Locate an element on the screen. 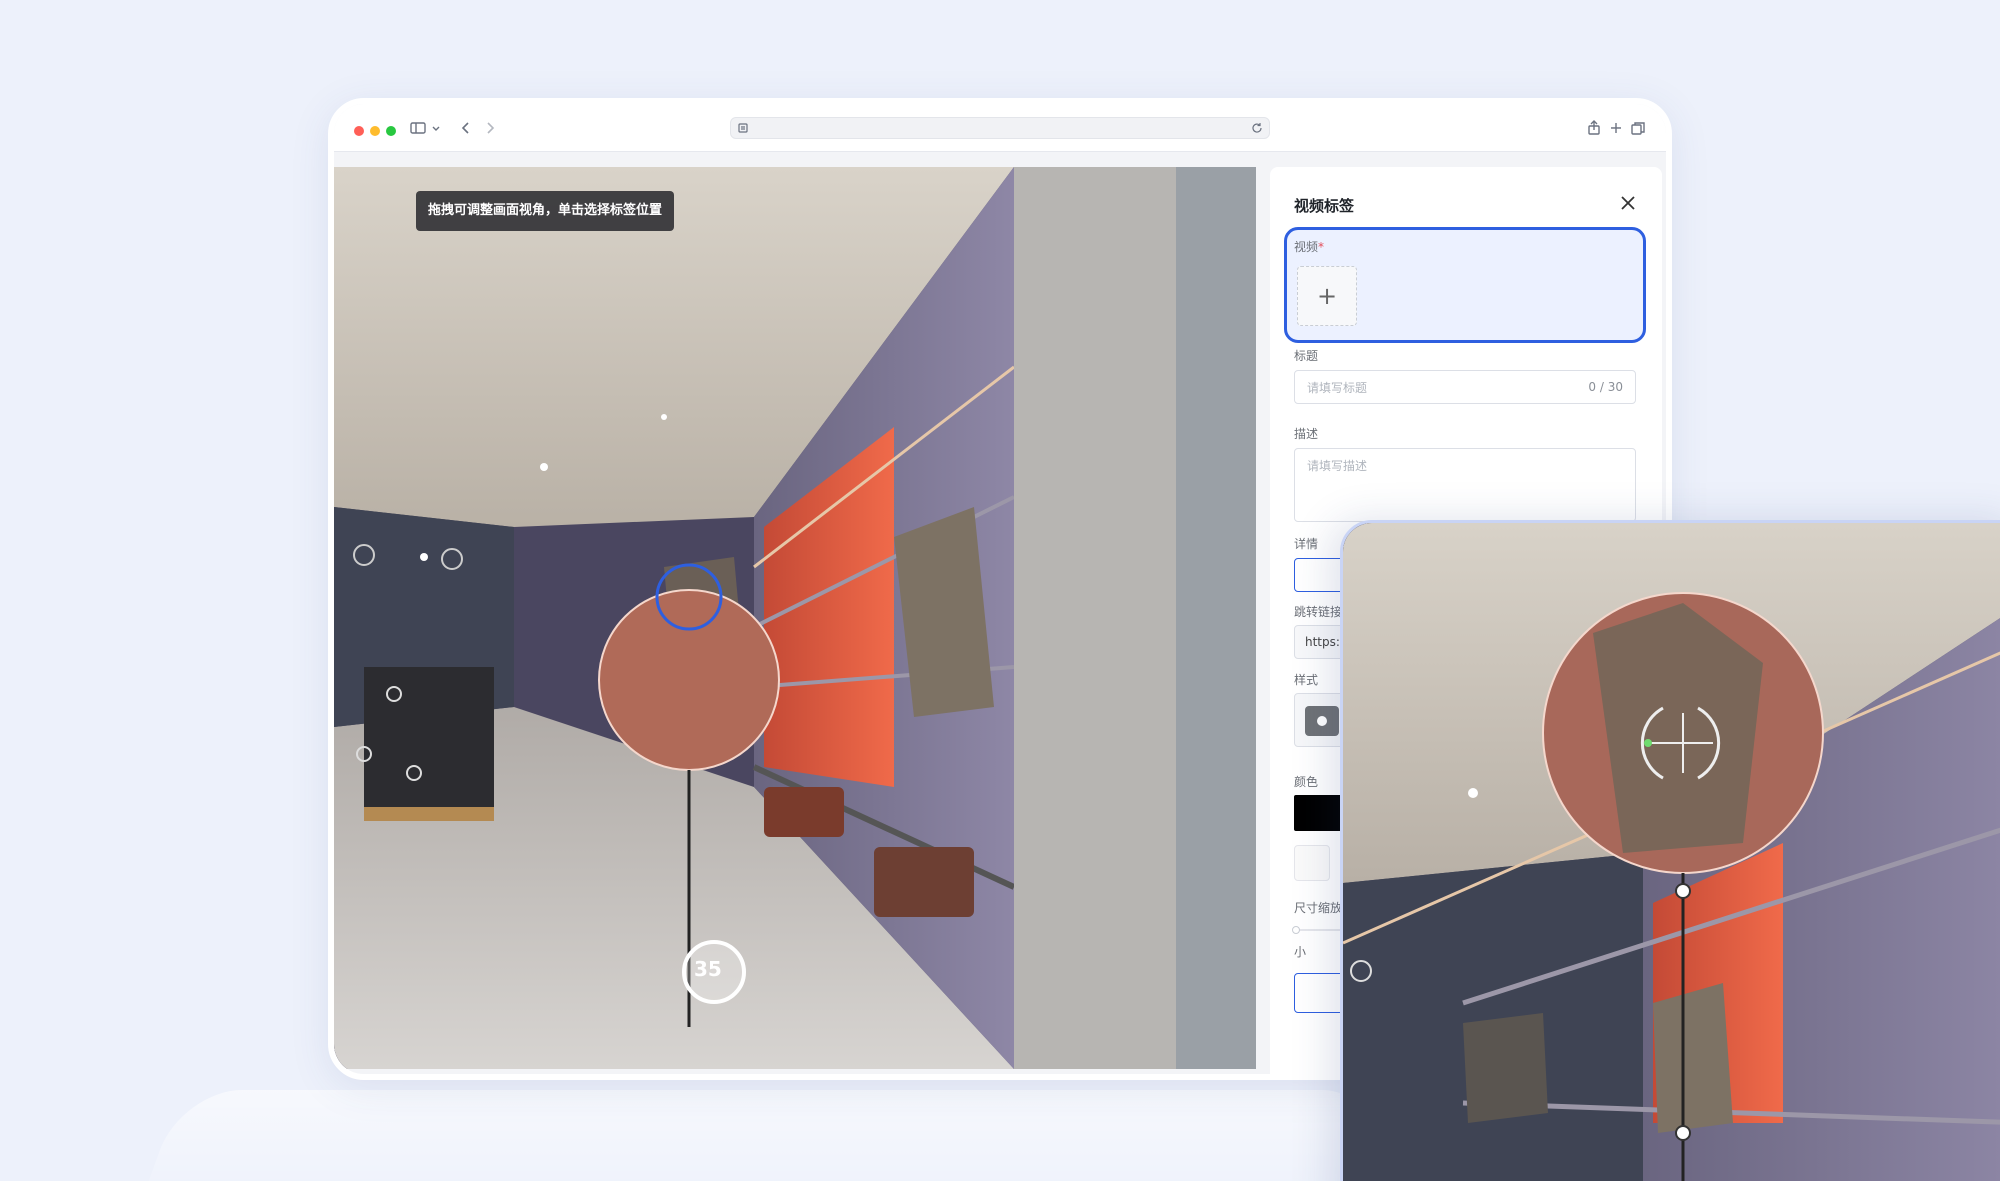 This screenshot has height=1181, width=2000. share-icon is located at coordinates (1594, 128).